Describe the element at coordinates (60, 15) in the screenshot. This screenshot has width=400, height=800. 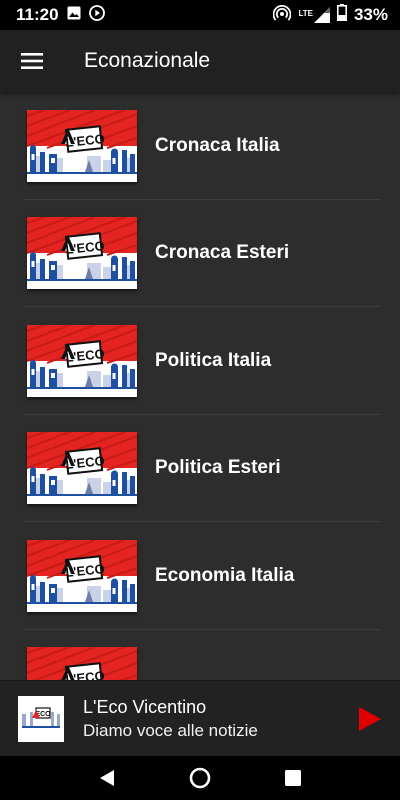
I see `status-left: 11:20` at that location.